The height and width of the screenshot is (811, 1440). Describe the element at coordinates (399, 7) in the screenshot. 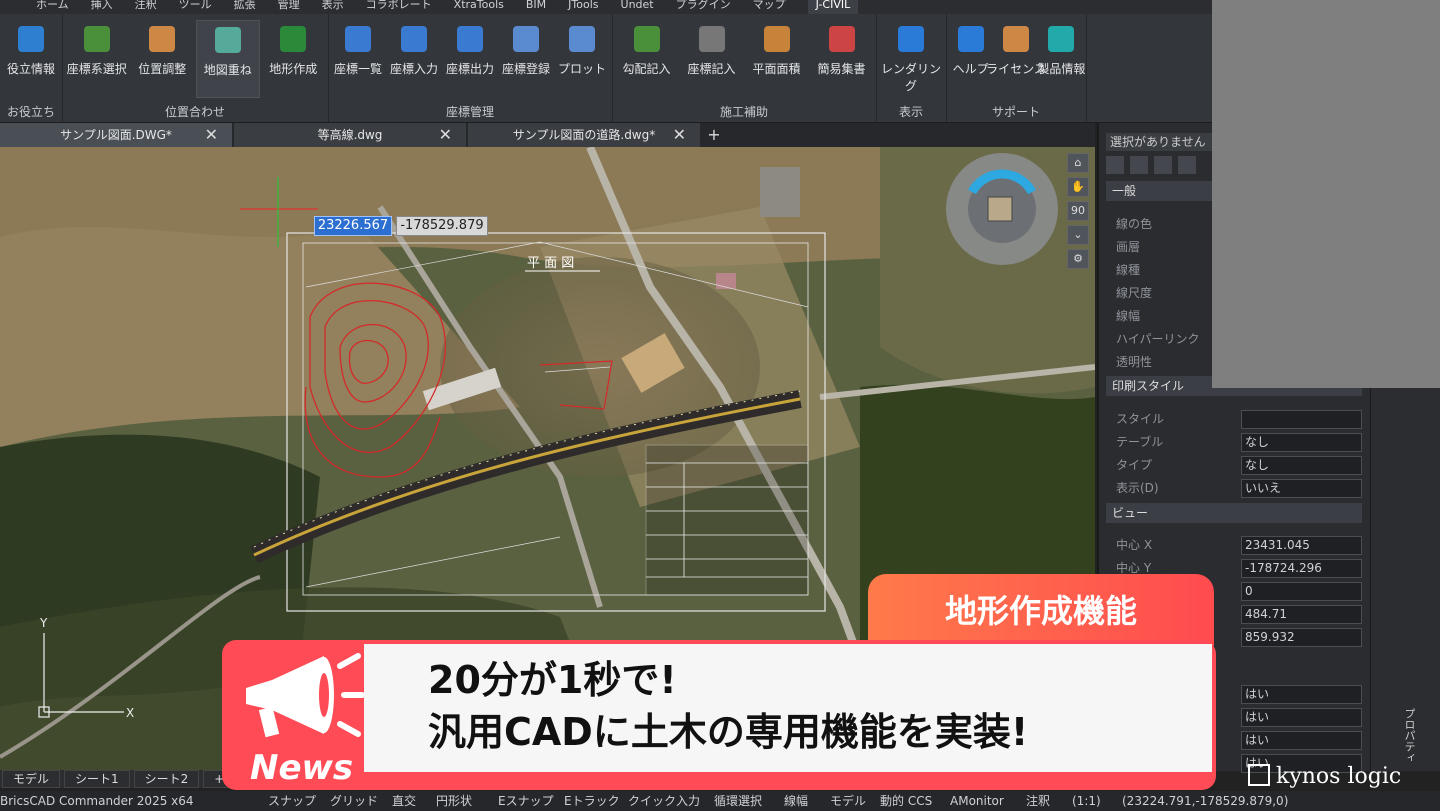

I see `menu-item: コラボレート` at that location.